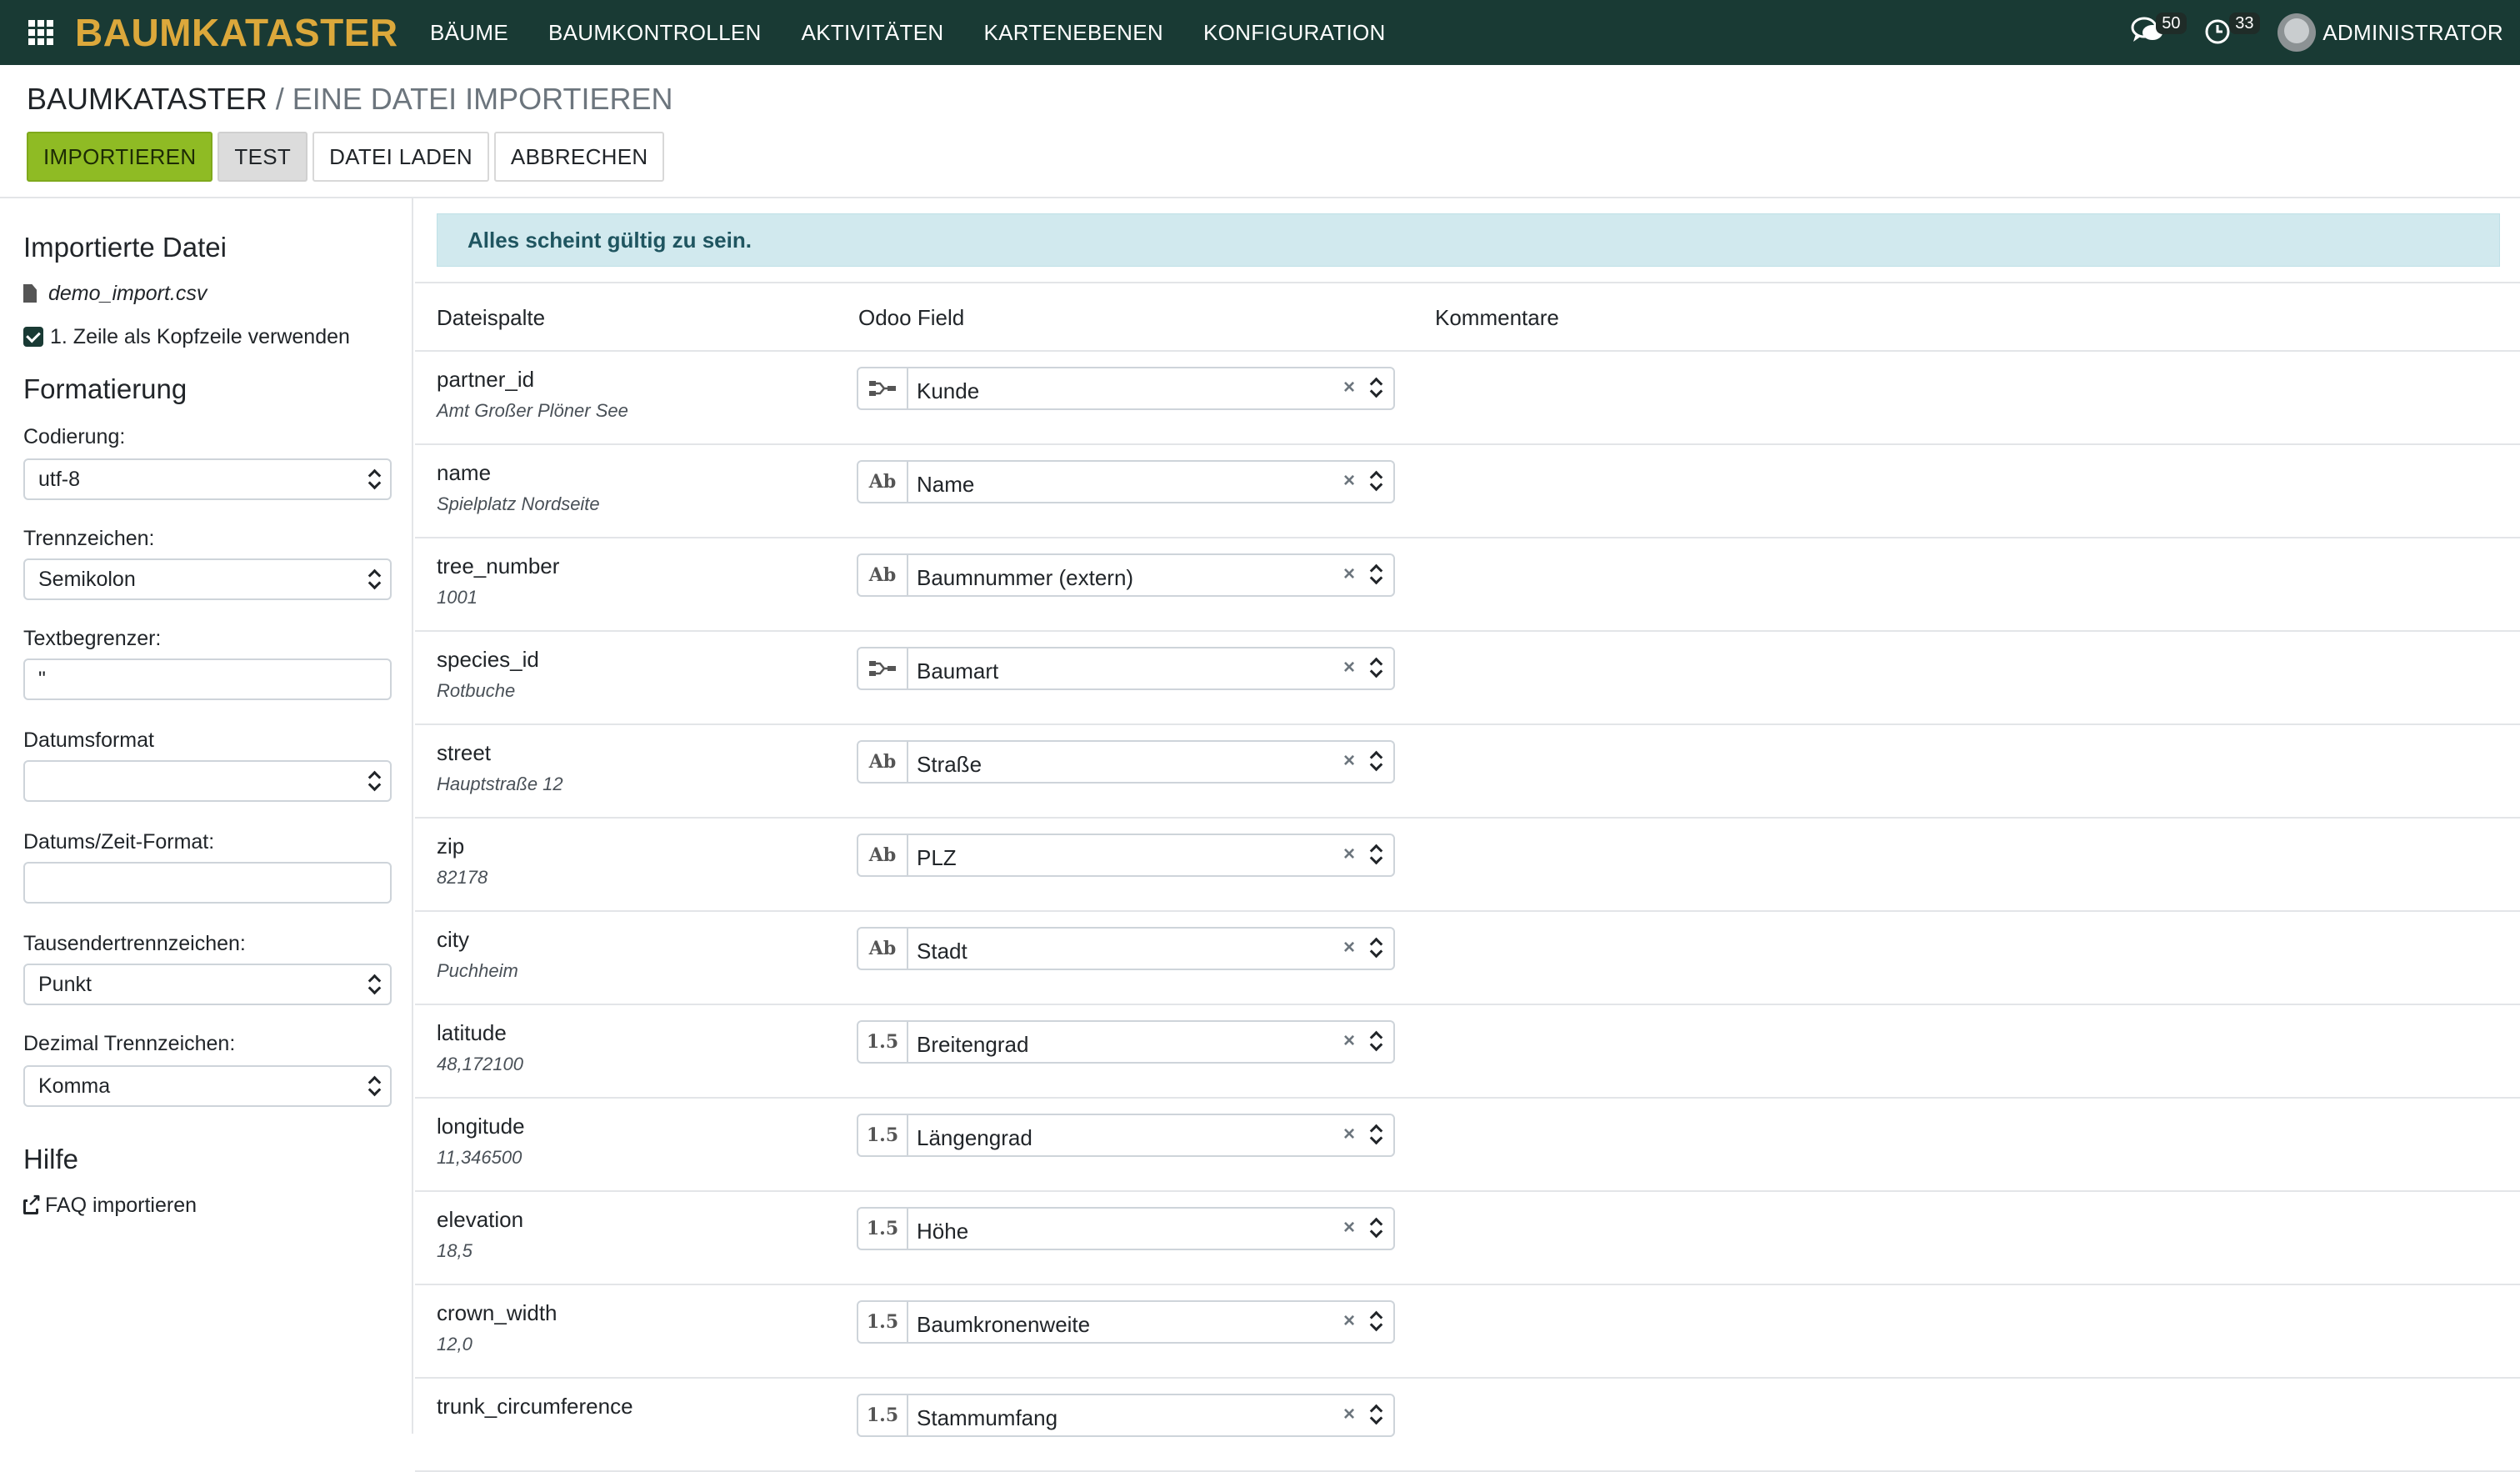 This screenshot has height=1472, width=2520. I want to click on odoo-field-select: 1.5 Baumkronenweite ×, so click(1126, 1322).